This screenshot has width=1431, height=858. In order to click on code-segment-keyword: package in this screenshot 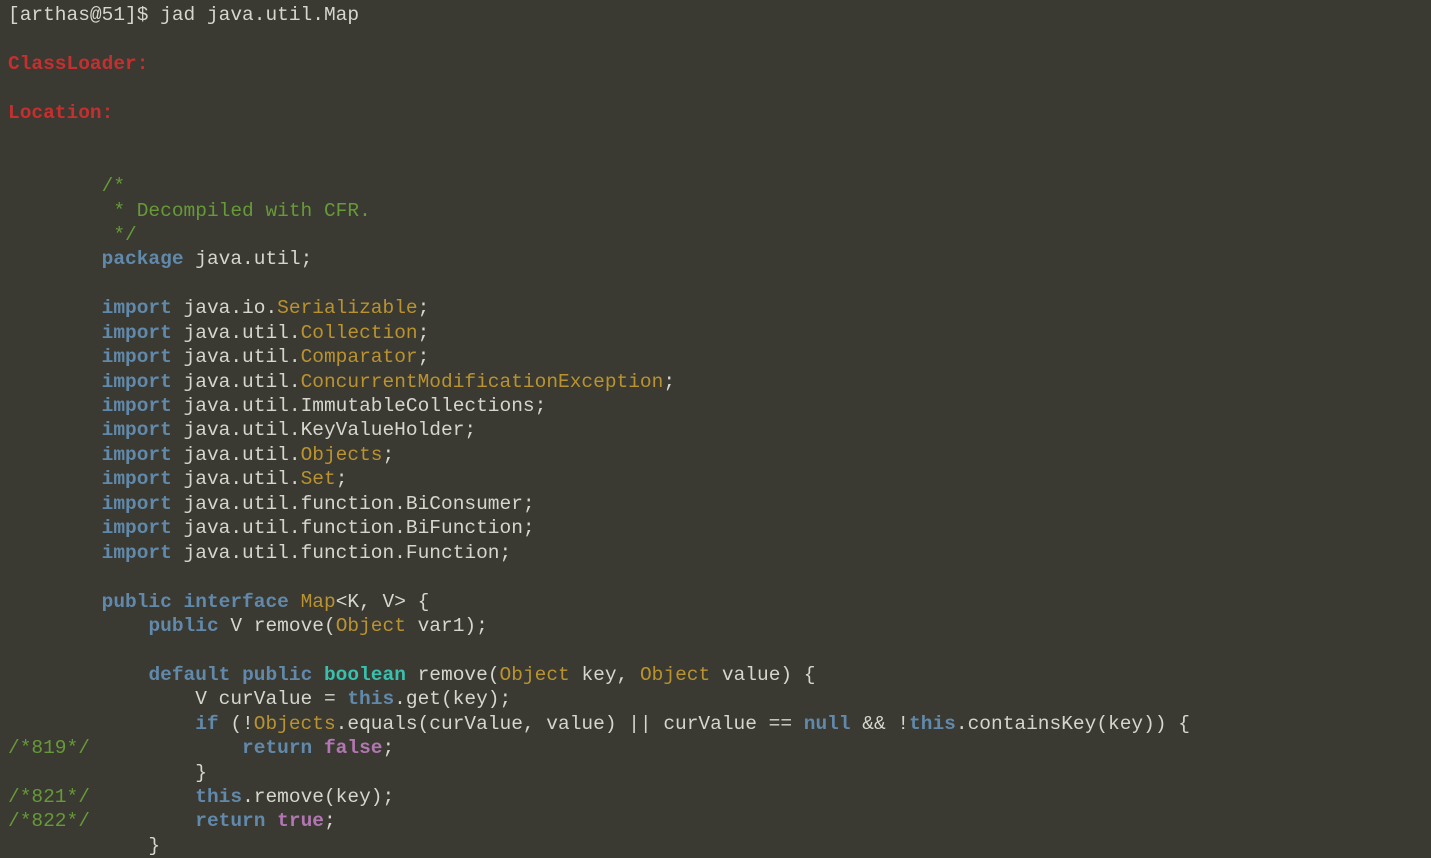, I will do `click(142, 259)`.